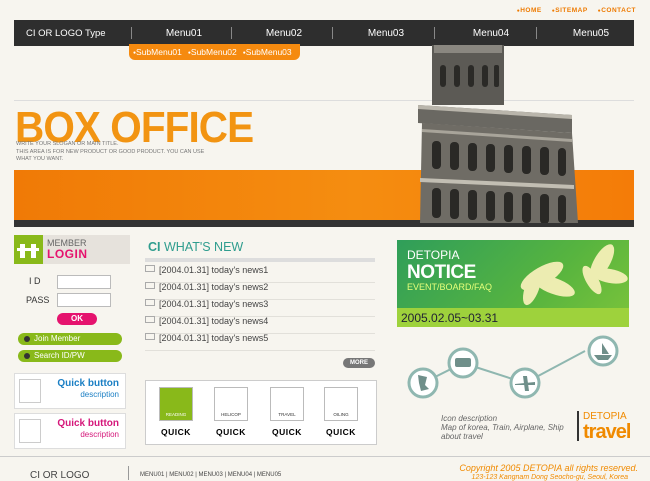  Describe the element at coordinates (38, 300) in the screenshot. I see `pass-label: PASS` at that location.